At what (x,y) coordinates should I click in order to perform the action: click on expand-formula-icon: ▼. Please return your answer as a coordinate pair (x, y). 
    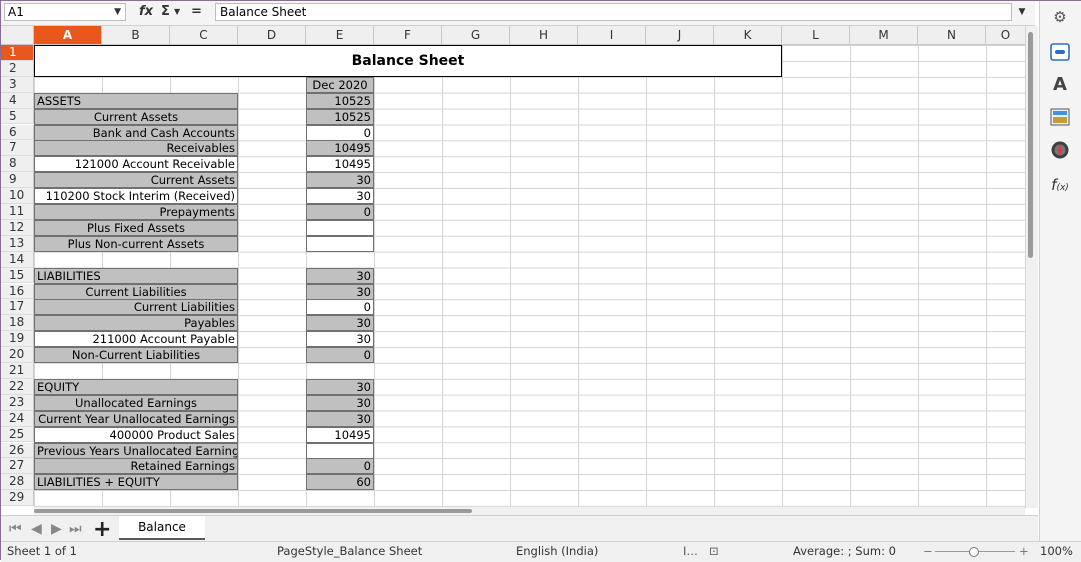
    Looking at the image, I should click on (1022, 12).